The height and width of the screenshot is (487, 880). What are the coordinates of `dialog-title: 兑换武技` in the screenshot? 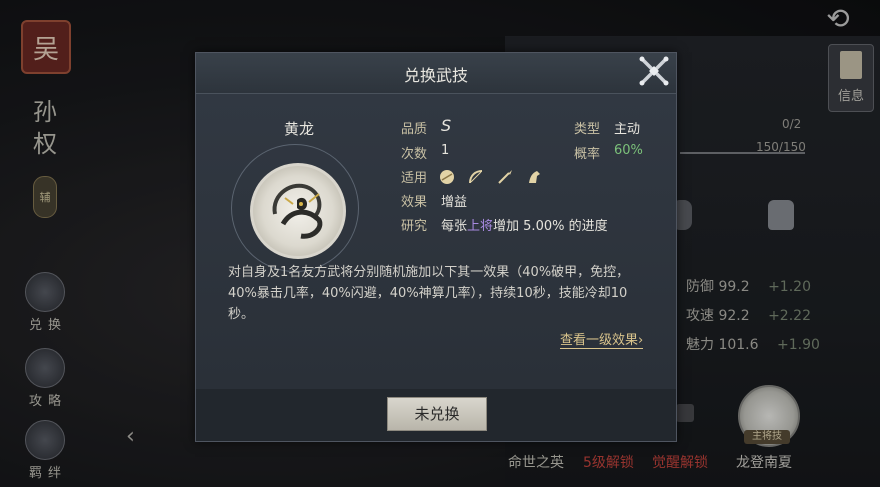 It's located at (435, 75).